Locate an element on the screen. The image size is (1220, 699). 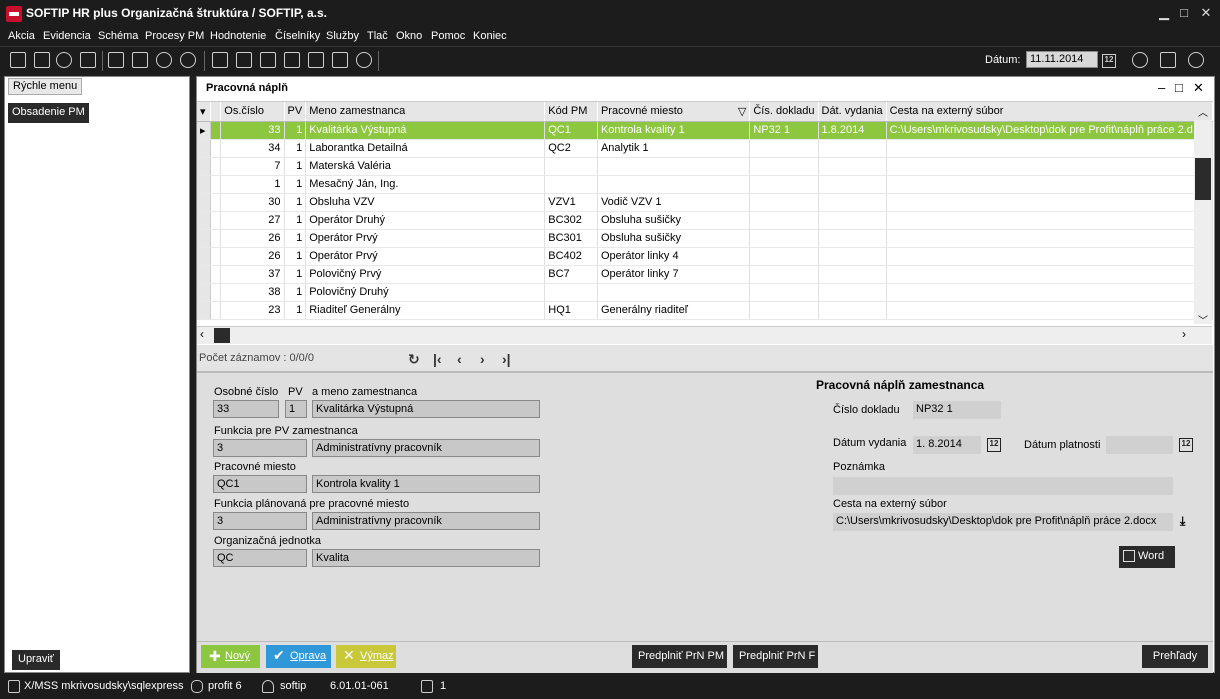
edit-menu-button: Upraviť is located at coordinates (36, 660).